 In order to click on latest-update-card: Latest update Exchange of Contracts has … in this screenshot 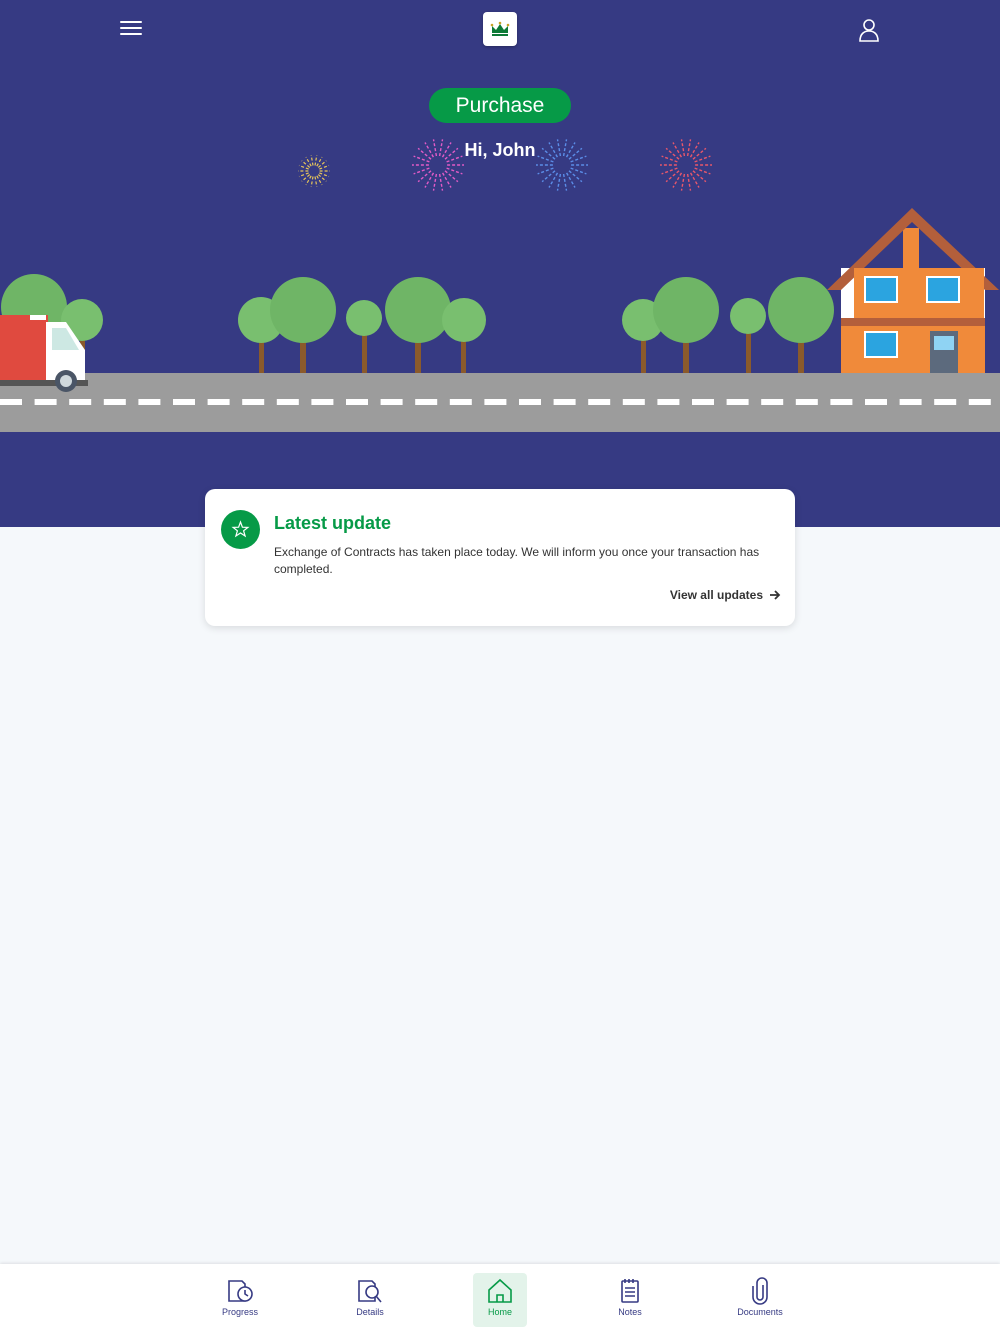, I will do `click(500, 557)`.